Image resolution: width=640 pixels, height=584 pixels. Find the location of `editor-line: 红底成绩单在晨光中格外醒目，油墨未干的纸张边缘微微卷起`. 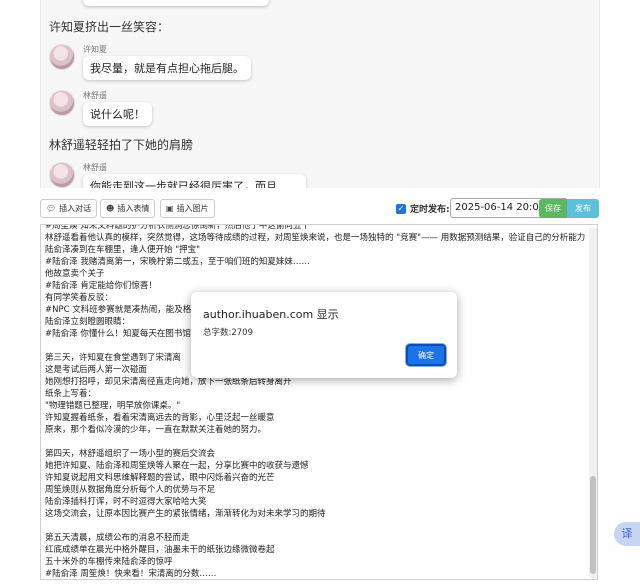

editor-line: 红底成绩单在晨光中格外醒目，油墨未干的纸张边缘微微卷起 is located at coordinates (160, 550).